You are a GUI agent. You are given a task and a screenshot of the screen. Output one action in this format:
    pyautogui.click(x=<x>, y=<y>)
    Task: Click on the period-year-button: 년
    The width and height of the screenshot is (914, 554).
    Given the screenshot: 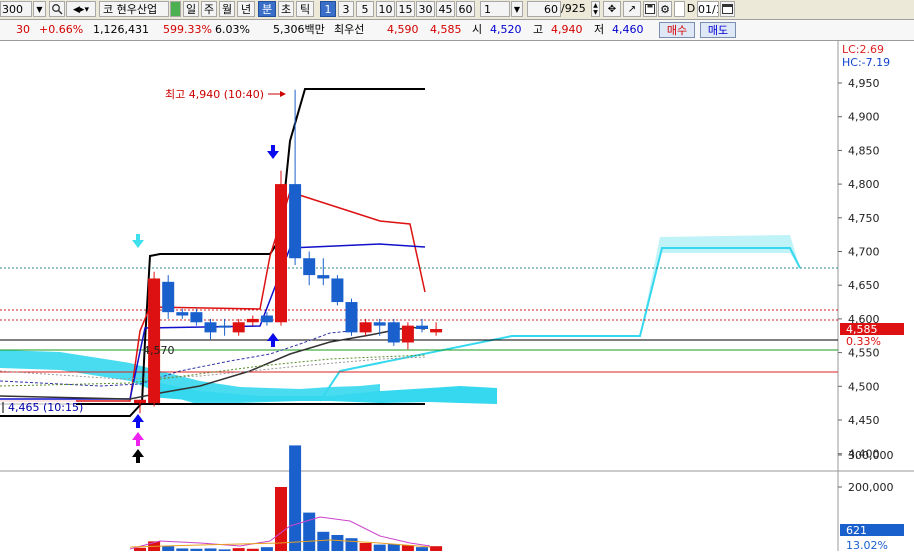 What is the action you would take?
    pyautogui.click(x=246, y=9)
    